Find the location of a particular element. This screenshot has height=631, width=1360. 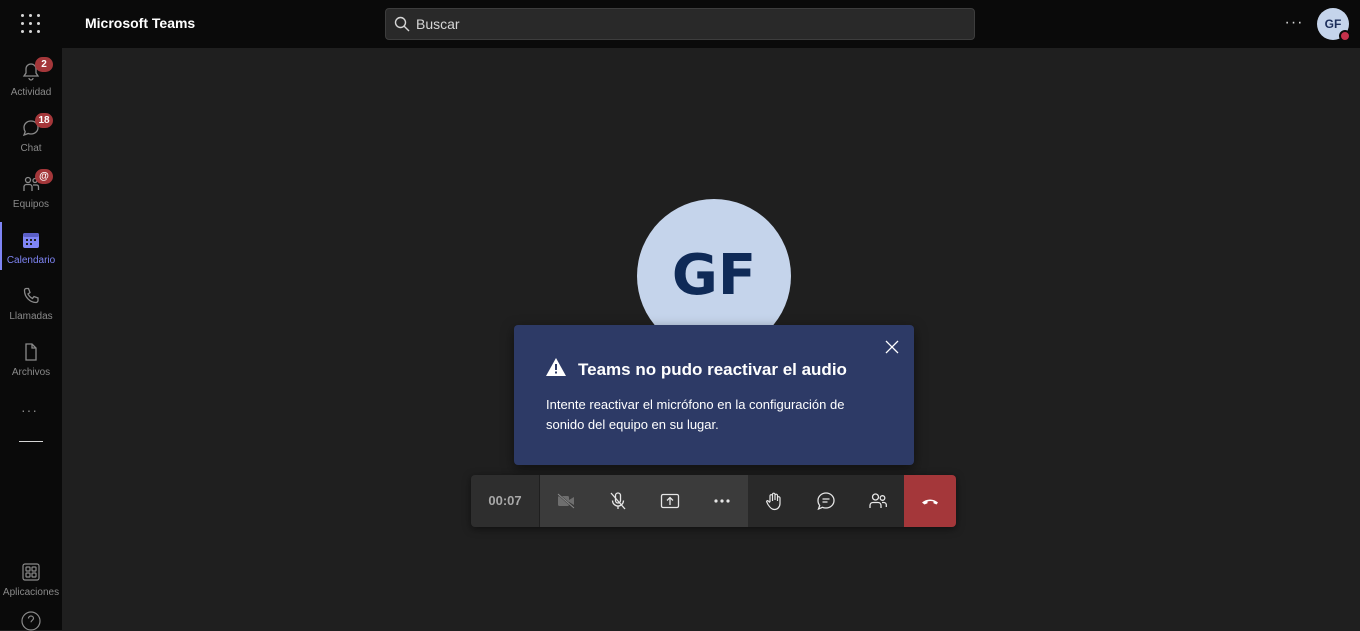

help-icon is located at coordinates (31, 621).